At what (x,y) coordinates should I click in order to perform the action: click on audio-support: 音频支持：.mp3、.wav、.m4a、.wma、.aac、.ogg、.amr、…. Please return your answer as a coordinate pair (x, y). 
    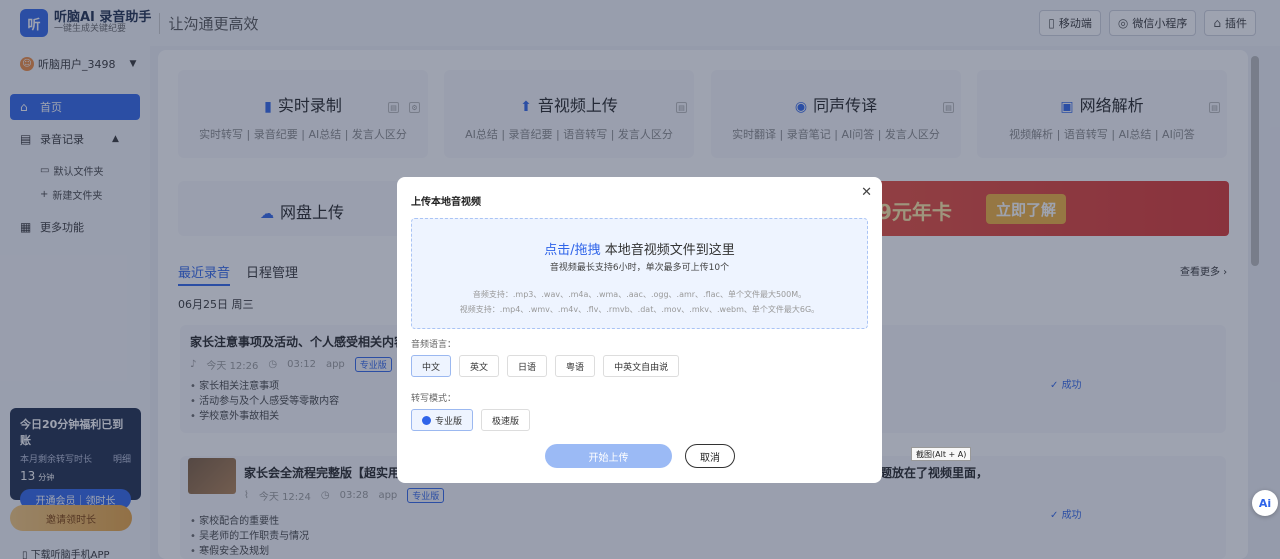
    Looking at the image, I should click on (639, 294).